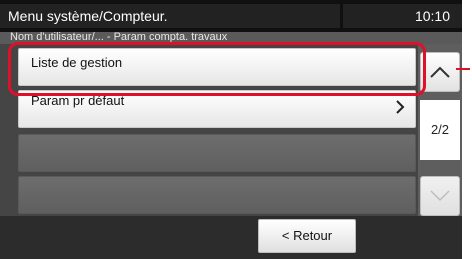 This screenshot has width=472, height=259. Describe the element at coordinates (440, 130) in the screenshot. I see `page-indicator: 2/2` at that location.